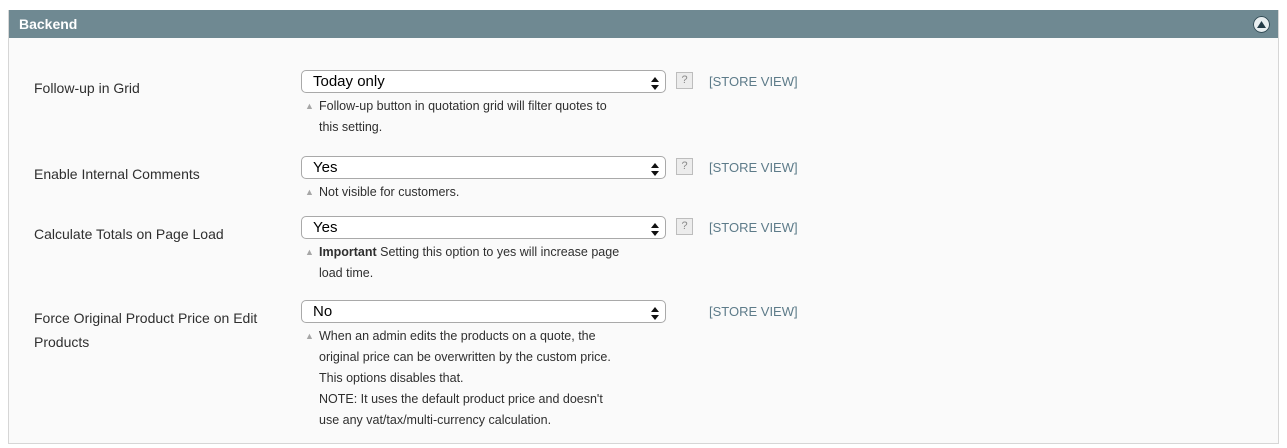  Describe the element at coordinates (391, 378) in the screenshot. I see `note-line: This options disables that.` at that location.